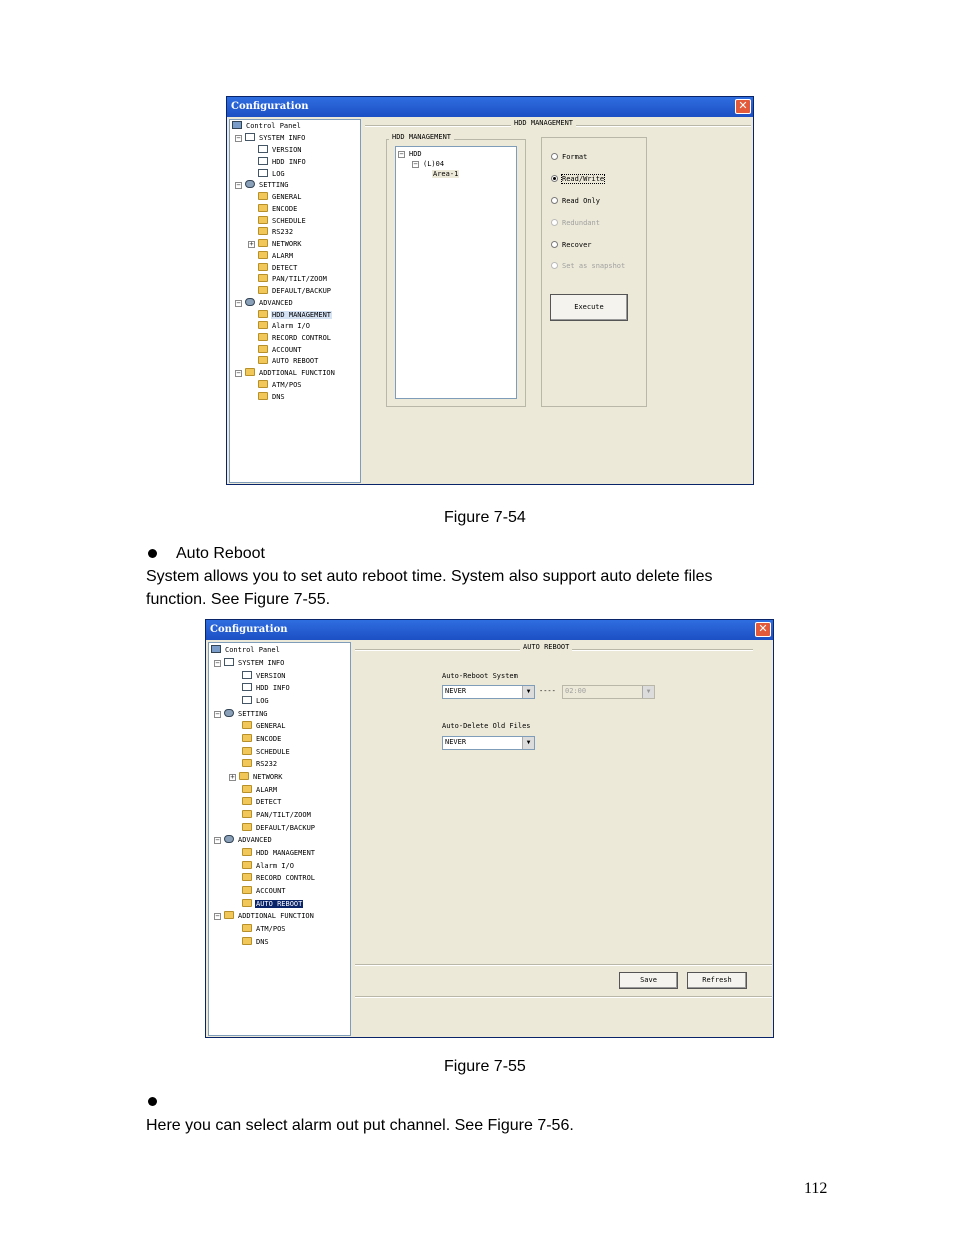 This screenshot has width=954, height=1235. Describe the element at coordinates (589, 307) in the screenshot. I see `execute-button: Execute` at that location.